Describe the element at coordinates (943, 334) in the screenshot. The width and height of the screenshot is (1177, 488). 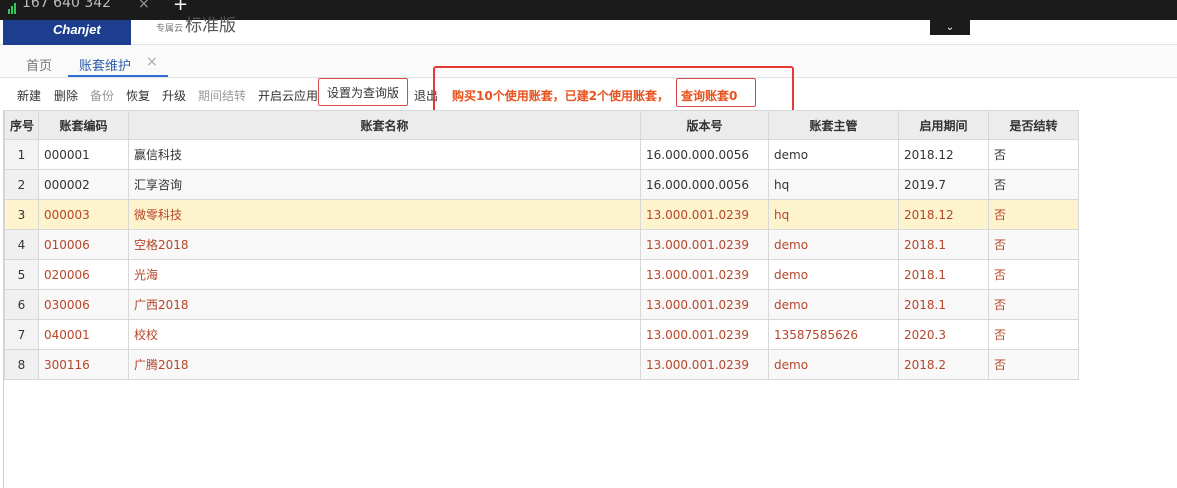
I see `start-period: 2020.3` at that location.